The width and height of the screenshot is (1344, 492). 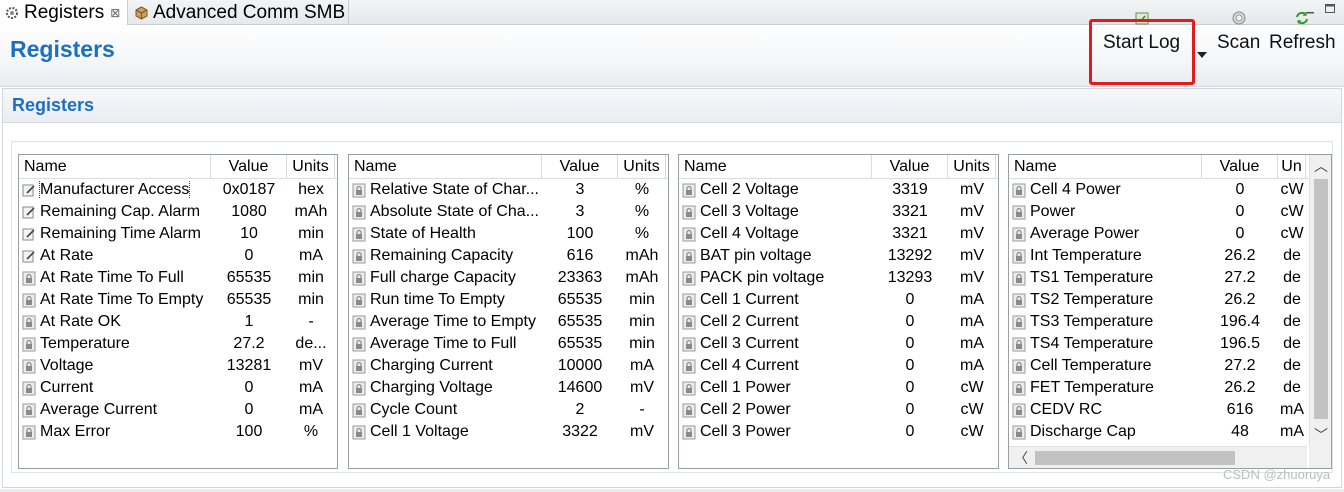 I want to click on horizontal-scrollbar: 〈, so click(x=1158, y=457).